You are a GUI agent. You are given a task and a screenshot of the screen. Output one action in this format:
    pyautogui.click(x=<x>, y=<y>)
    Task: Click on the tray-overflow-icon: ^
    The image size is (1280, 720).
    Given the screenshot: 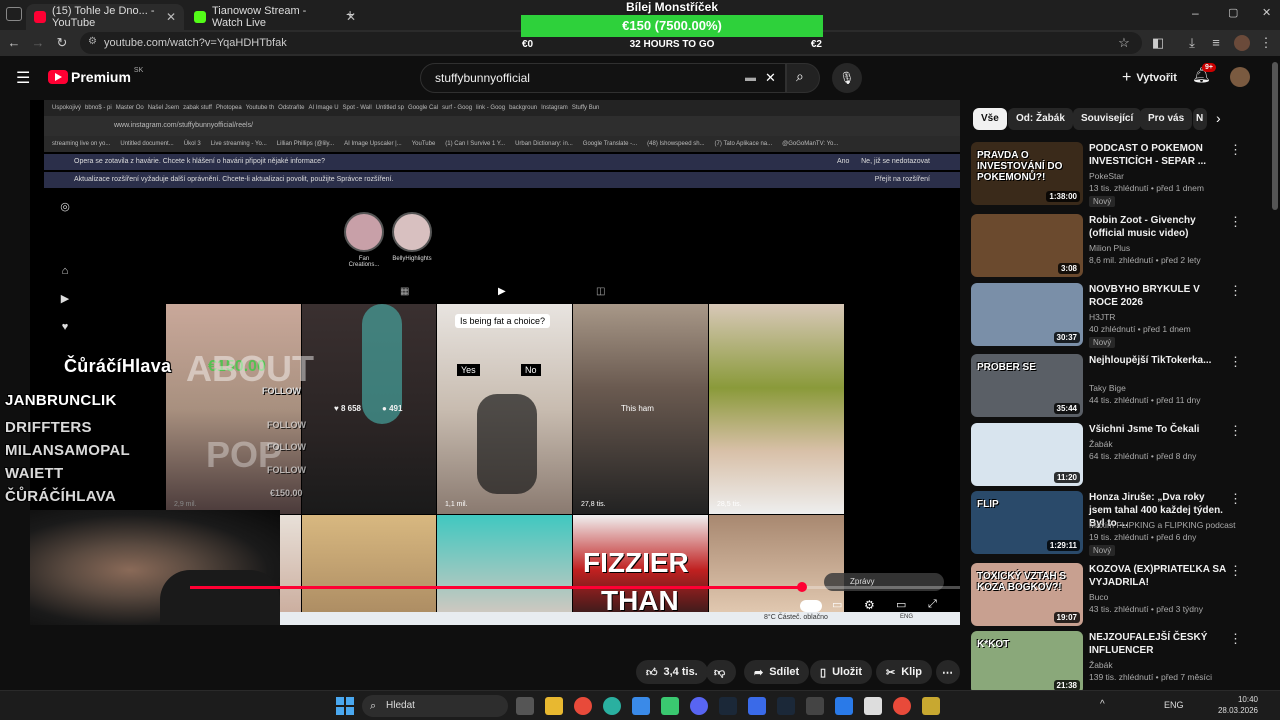 What is the action you would take?
    pyautogui.click(x=1102, y=704)
    